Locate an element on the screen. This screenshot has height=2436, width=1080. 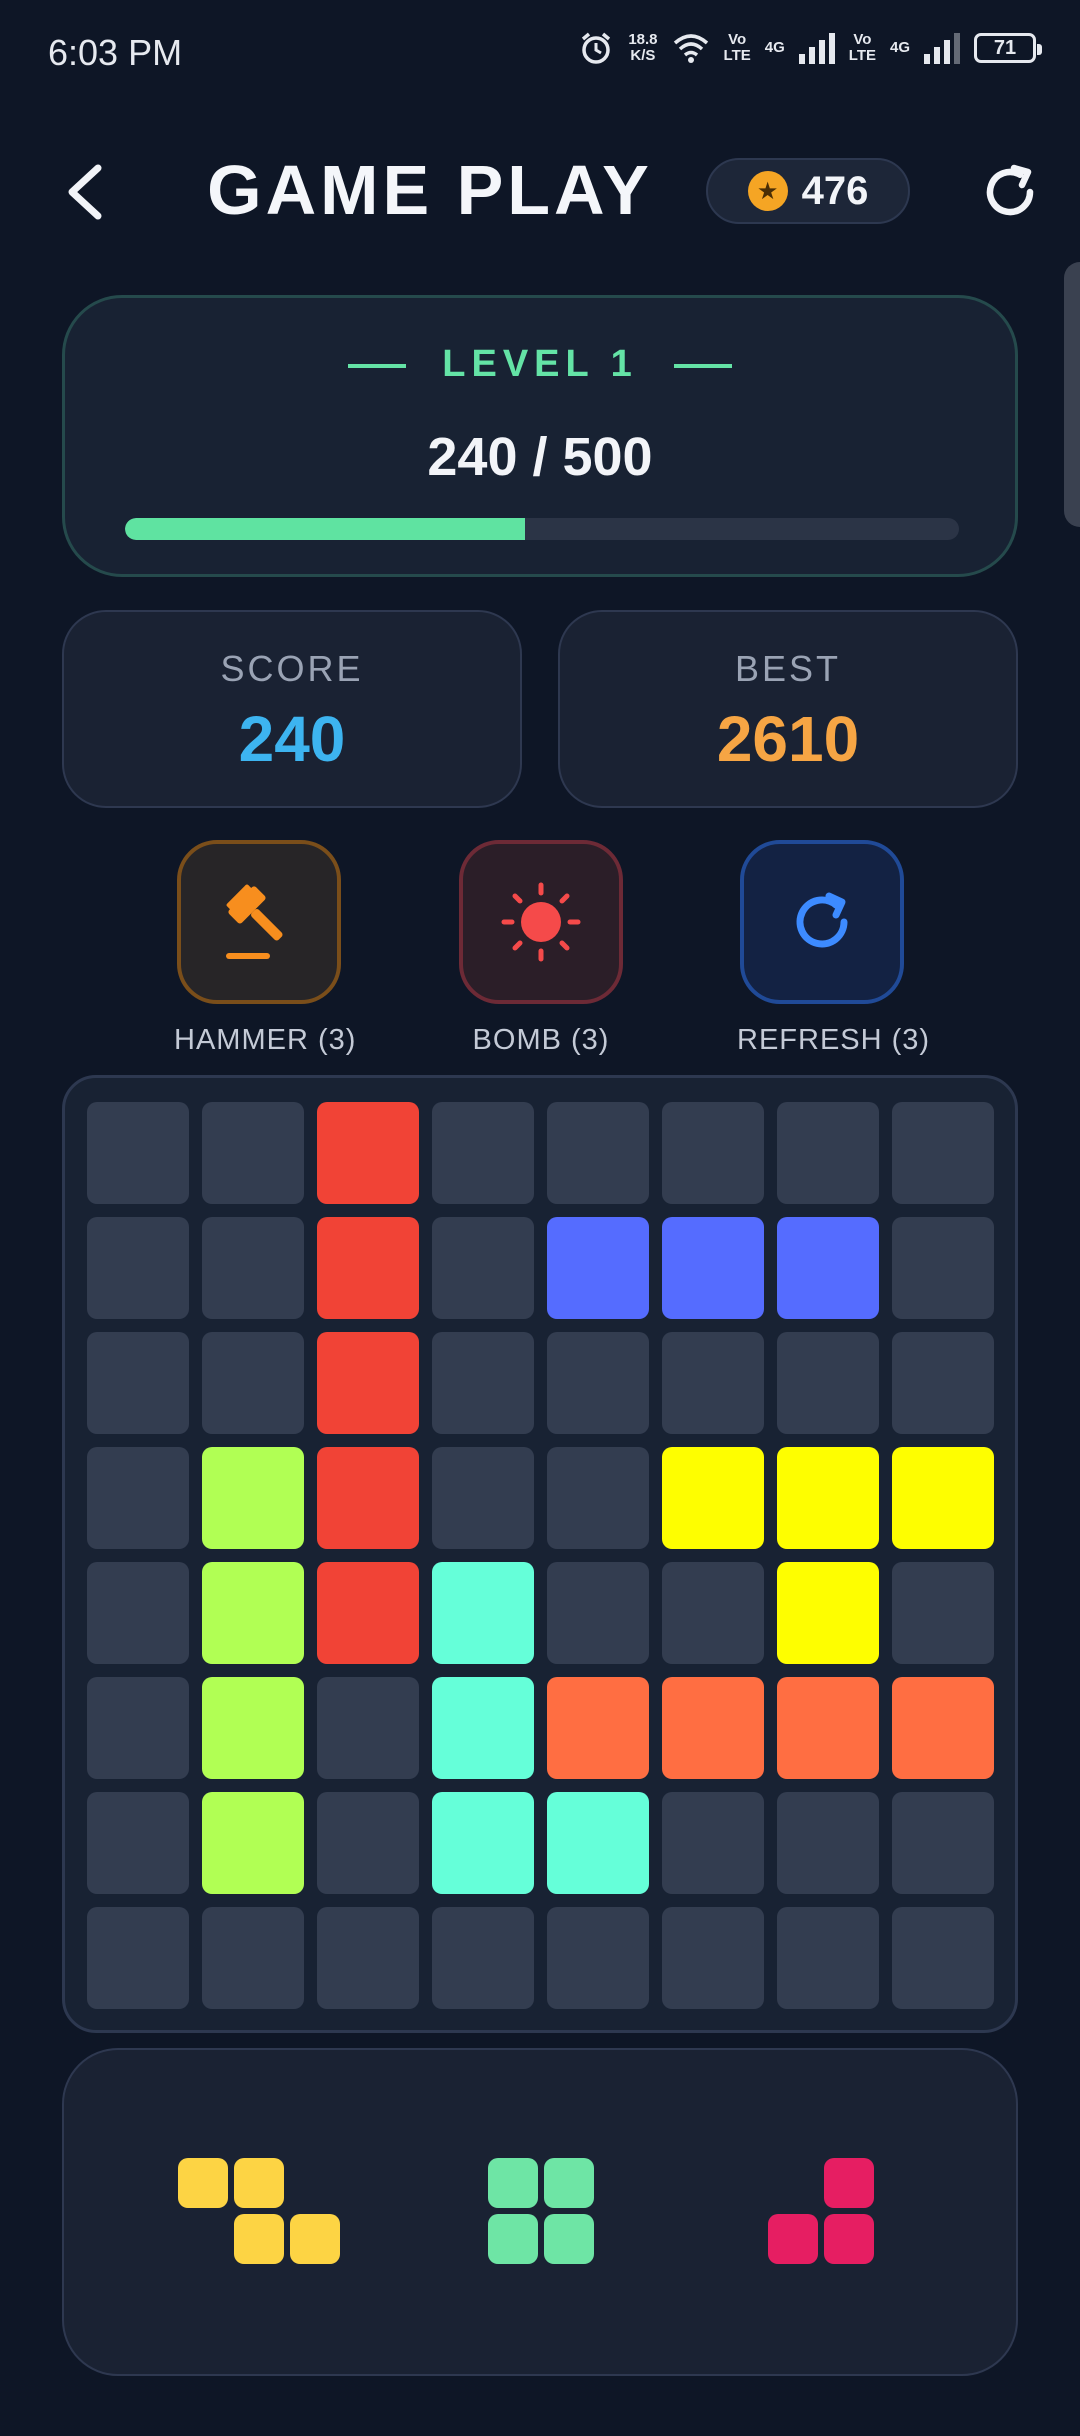
status-time: 6:03 PM is located at coordinates (115, 52).